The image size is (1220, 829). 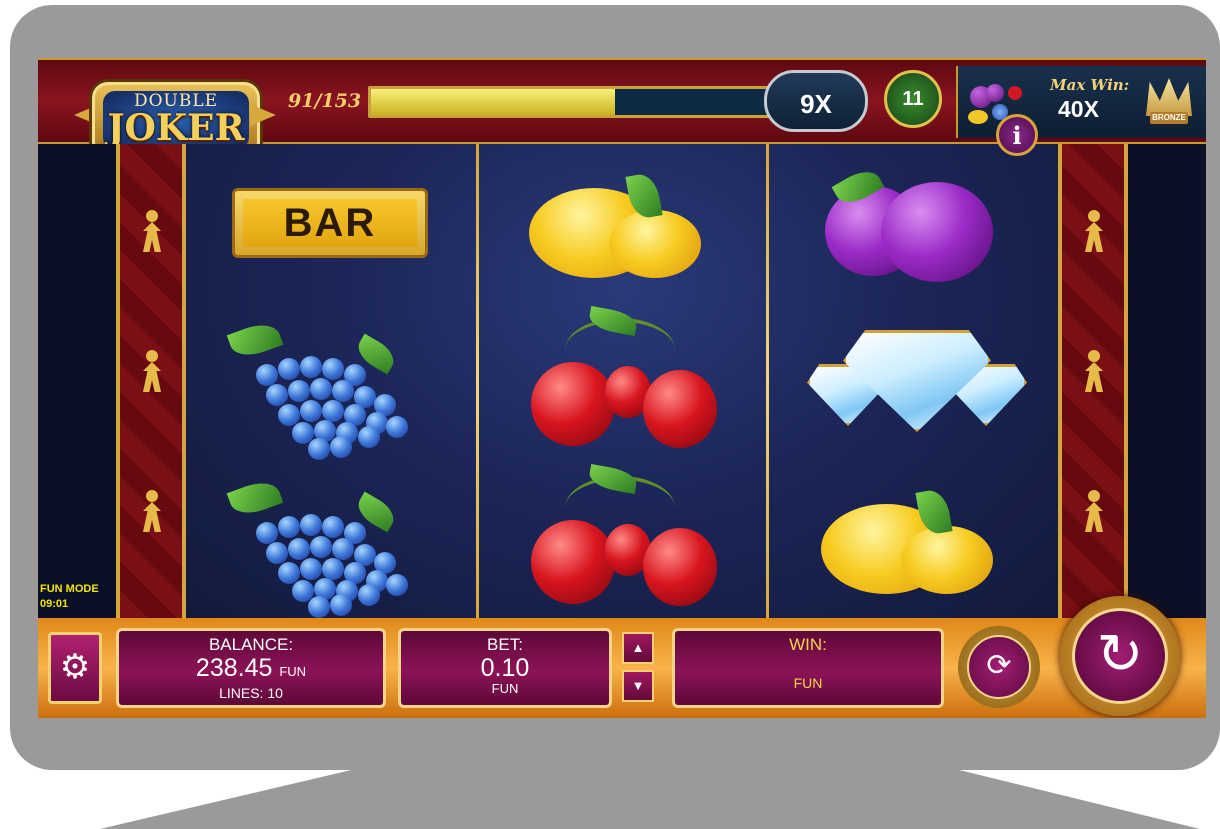 What do you see at coordinates (325, 101) in the screenshot?
I see `progress-counter: 91/153` at bounding box center [325, 101].